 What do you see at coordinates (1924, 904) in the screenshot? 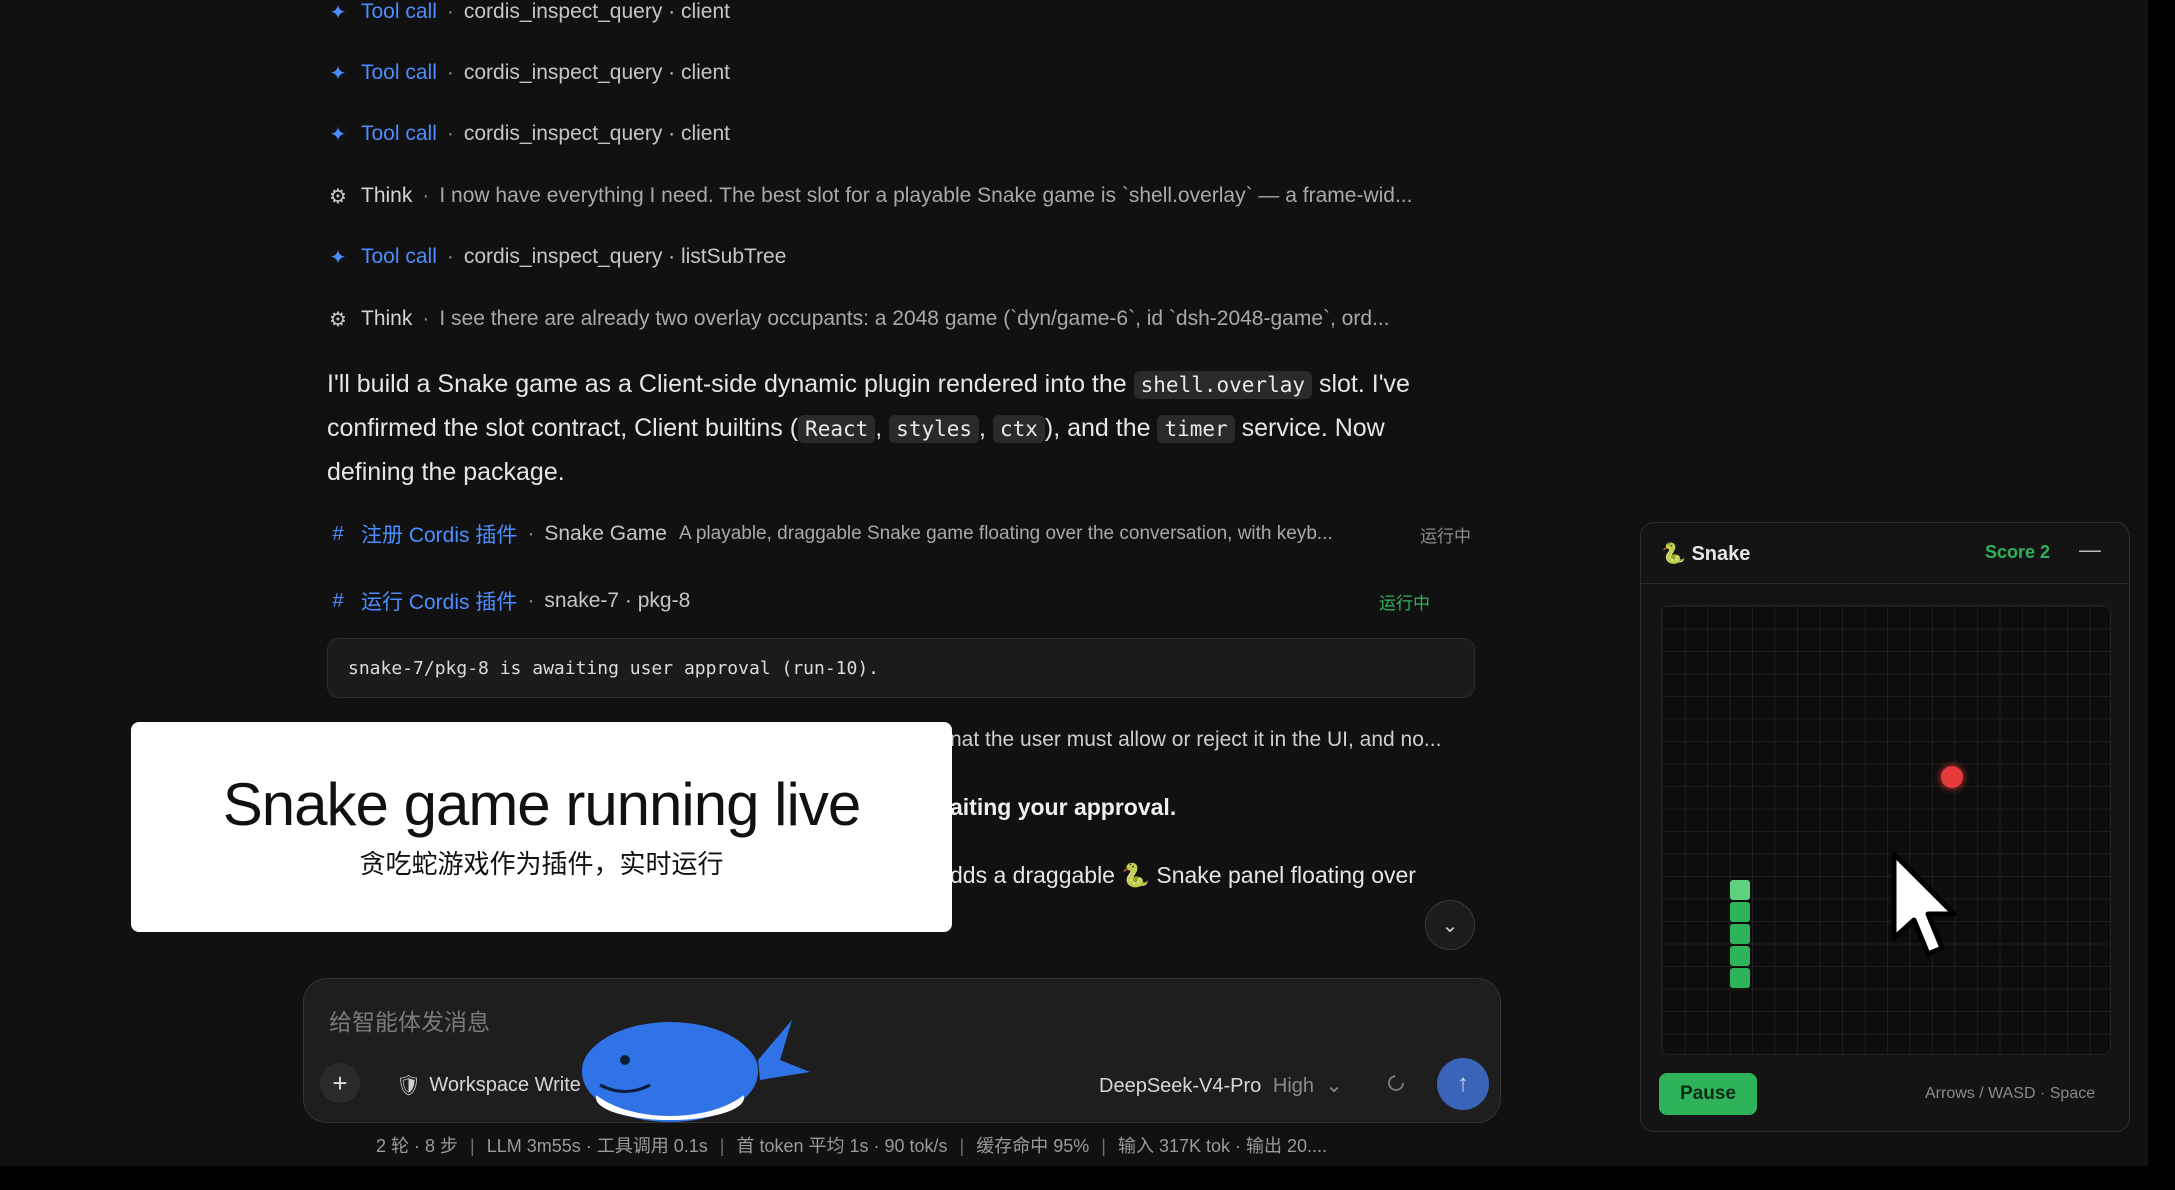
I see `mouse-cursor-icon` at bounding box center [1924, 904].